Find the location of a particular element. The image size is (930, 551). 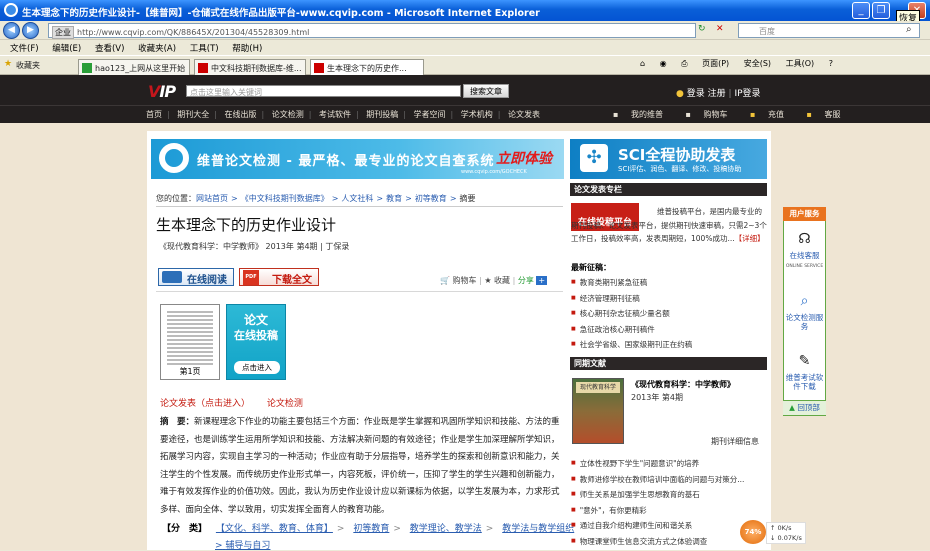

nav-home: 首页 is located at coordinates (154, 114).